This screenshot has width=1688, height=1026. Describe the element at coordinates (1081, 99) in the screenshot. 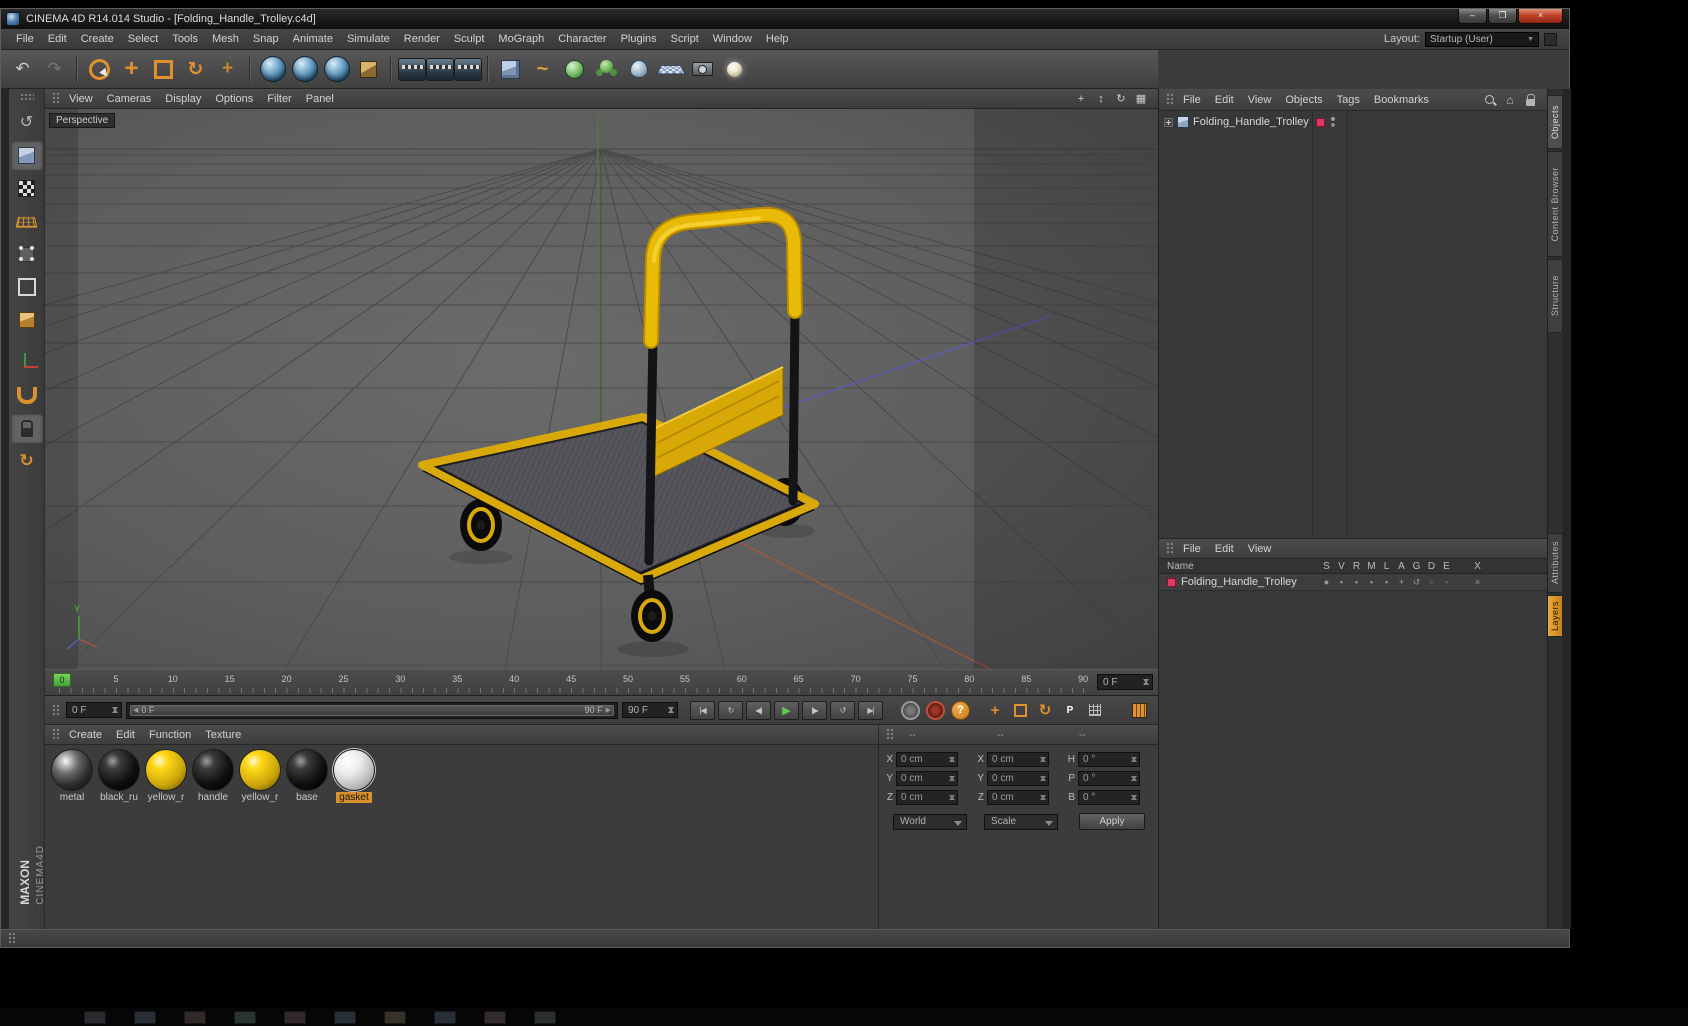

I see `pan-view-icon: +` at that location.